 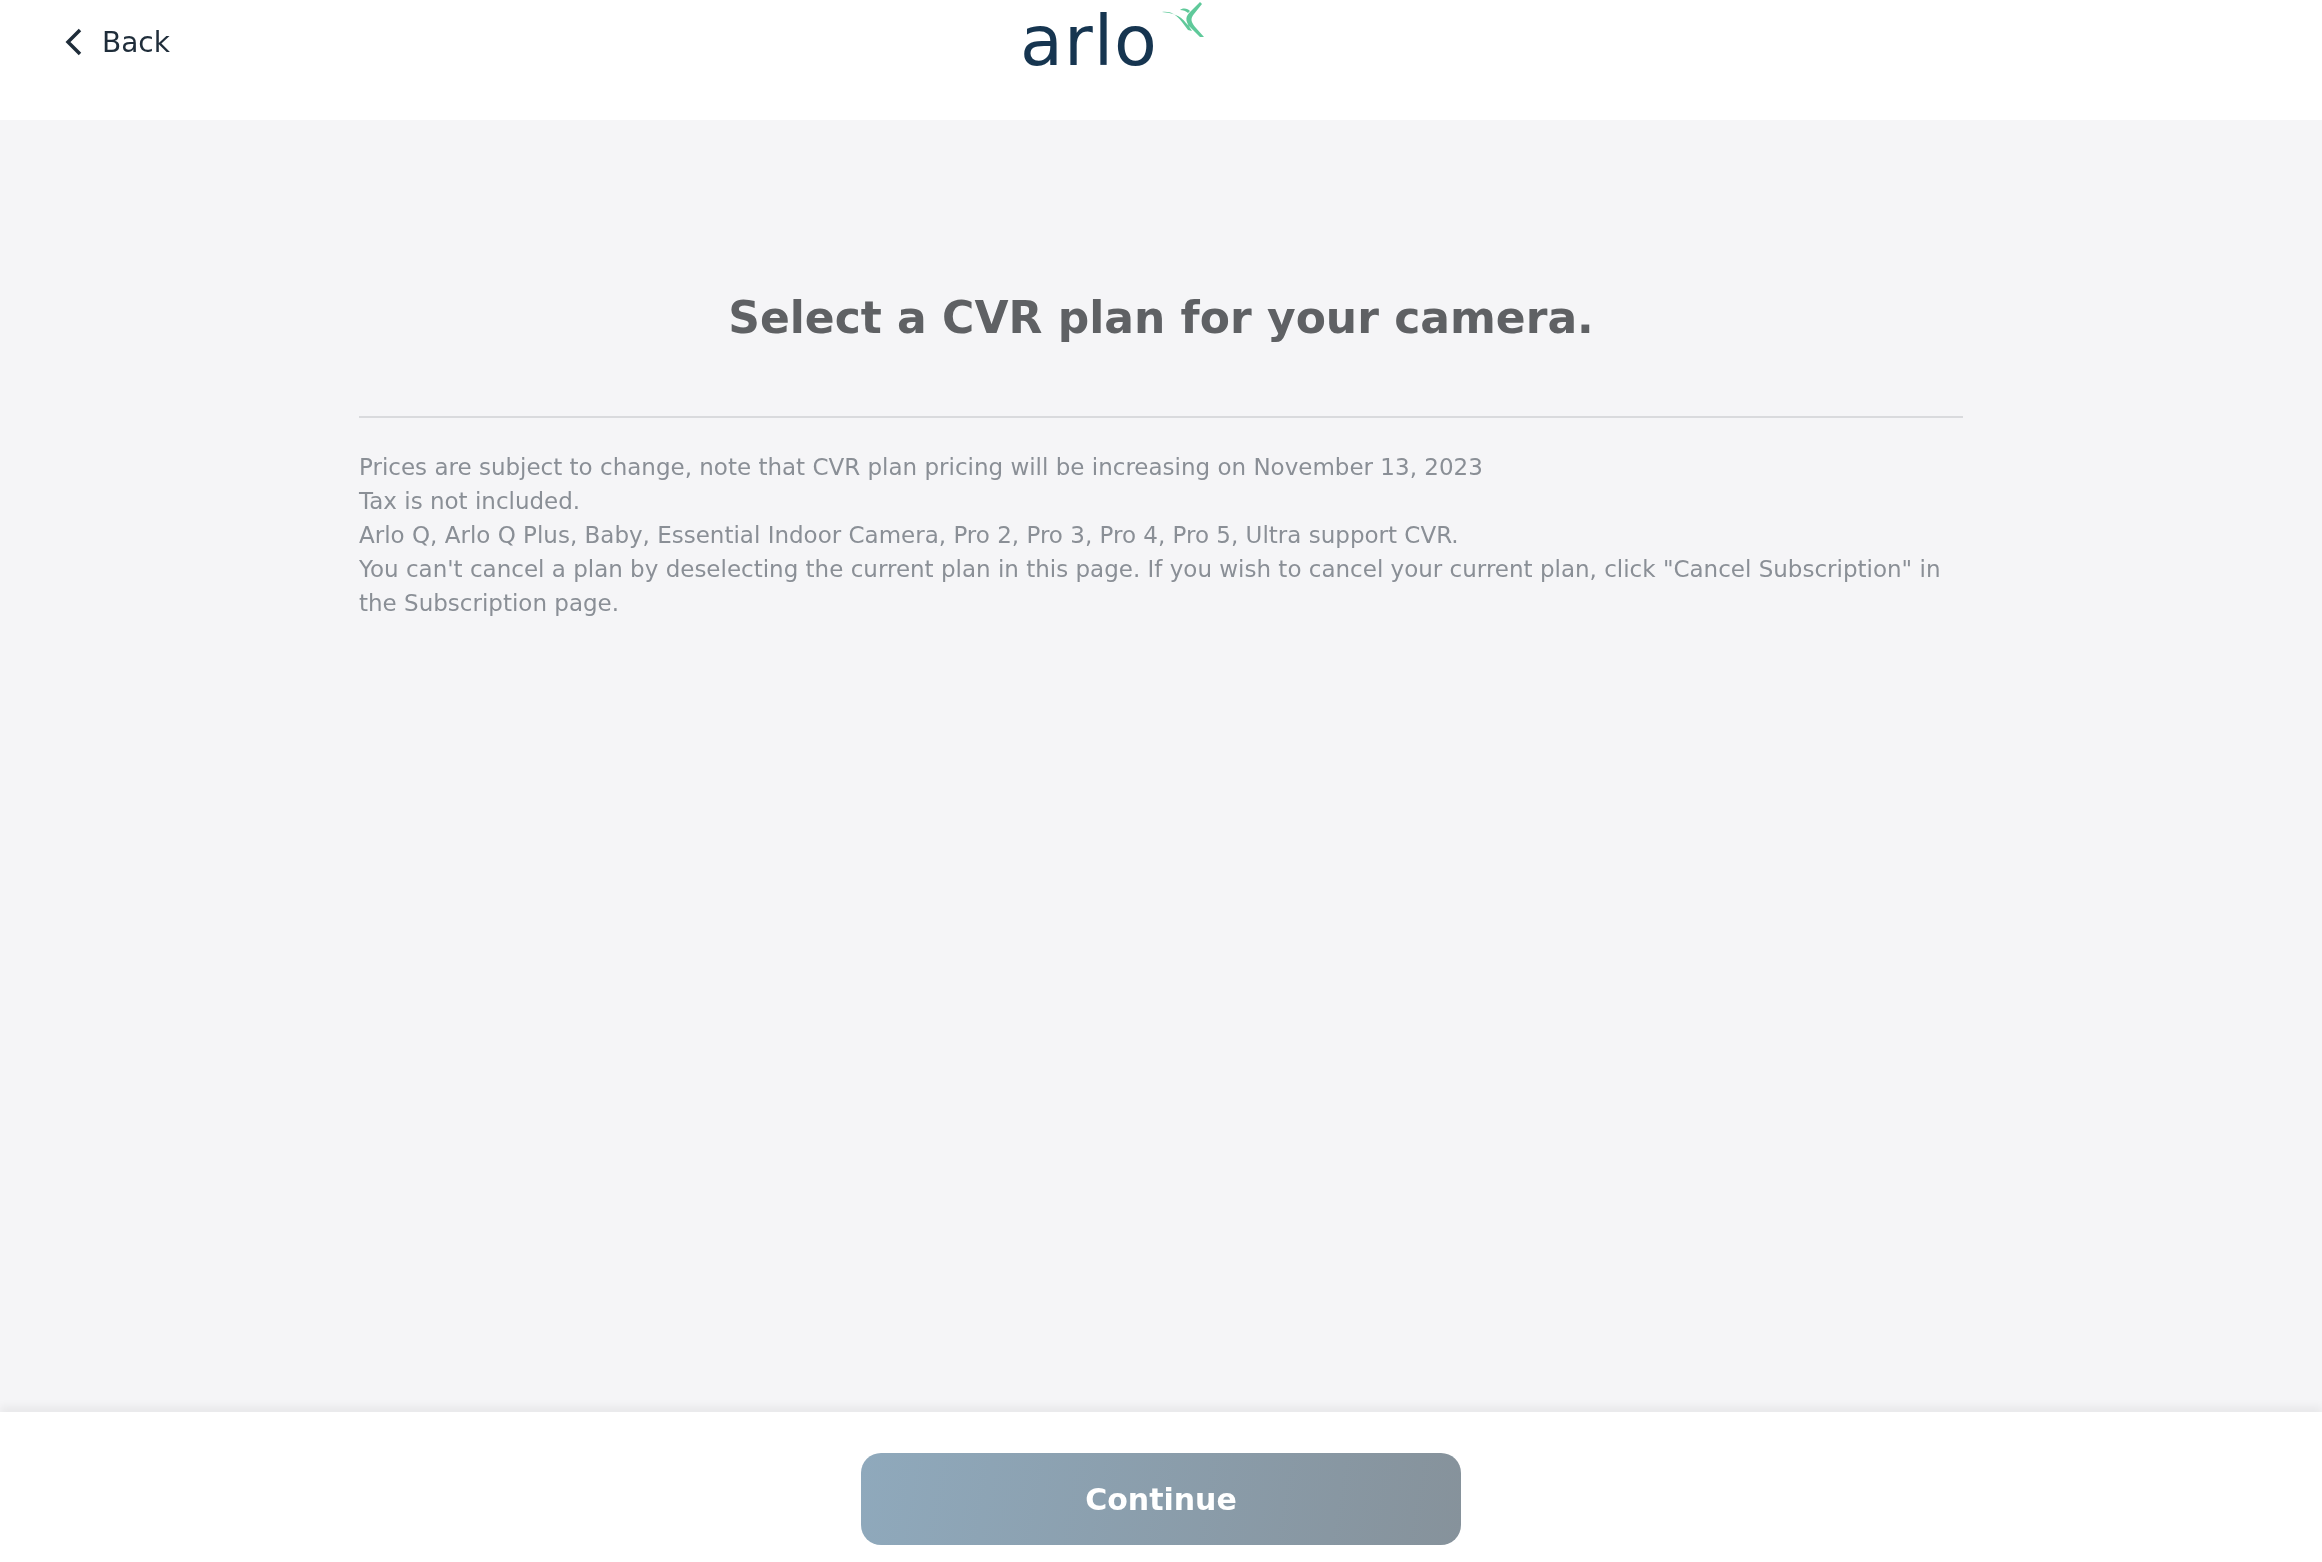 I want to click on note-text: Prices are subject to change, note that CVR plan pricing will be increasing on November 13, 2023, so click(x=921, y=467).